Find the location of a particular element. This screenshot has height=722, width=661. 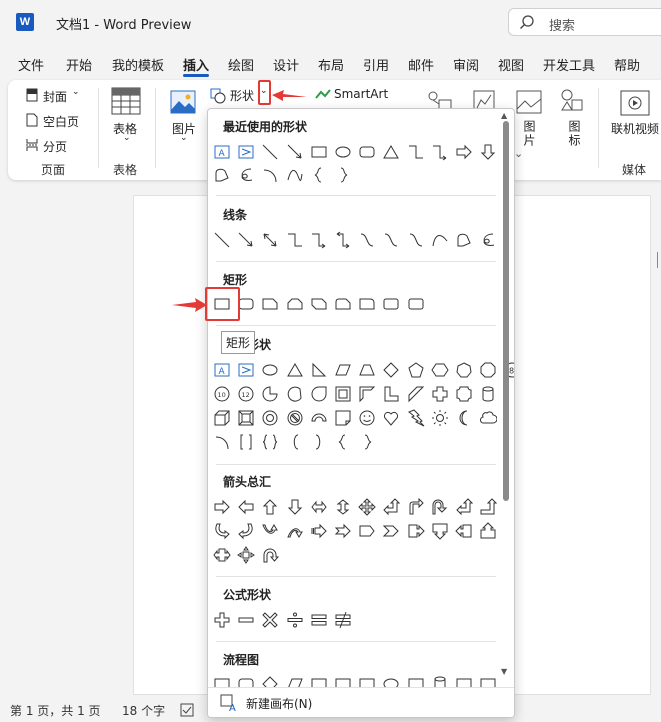

shape-equal-icon is located at coordinates (319, 620).